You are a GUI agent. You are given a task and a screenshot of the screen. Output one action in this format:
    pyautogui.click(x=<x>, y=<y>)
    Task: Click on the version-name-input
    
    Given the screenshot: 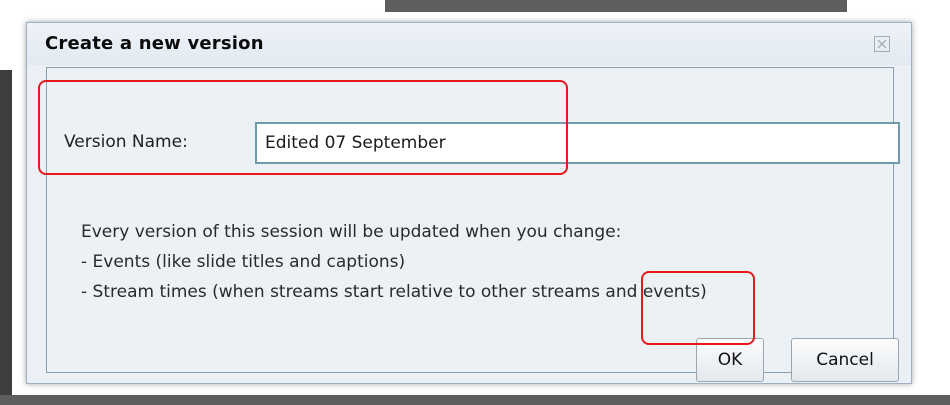 What is the action you would take?
    pyautogui.click(x=577, y=143)
    